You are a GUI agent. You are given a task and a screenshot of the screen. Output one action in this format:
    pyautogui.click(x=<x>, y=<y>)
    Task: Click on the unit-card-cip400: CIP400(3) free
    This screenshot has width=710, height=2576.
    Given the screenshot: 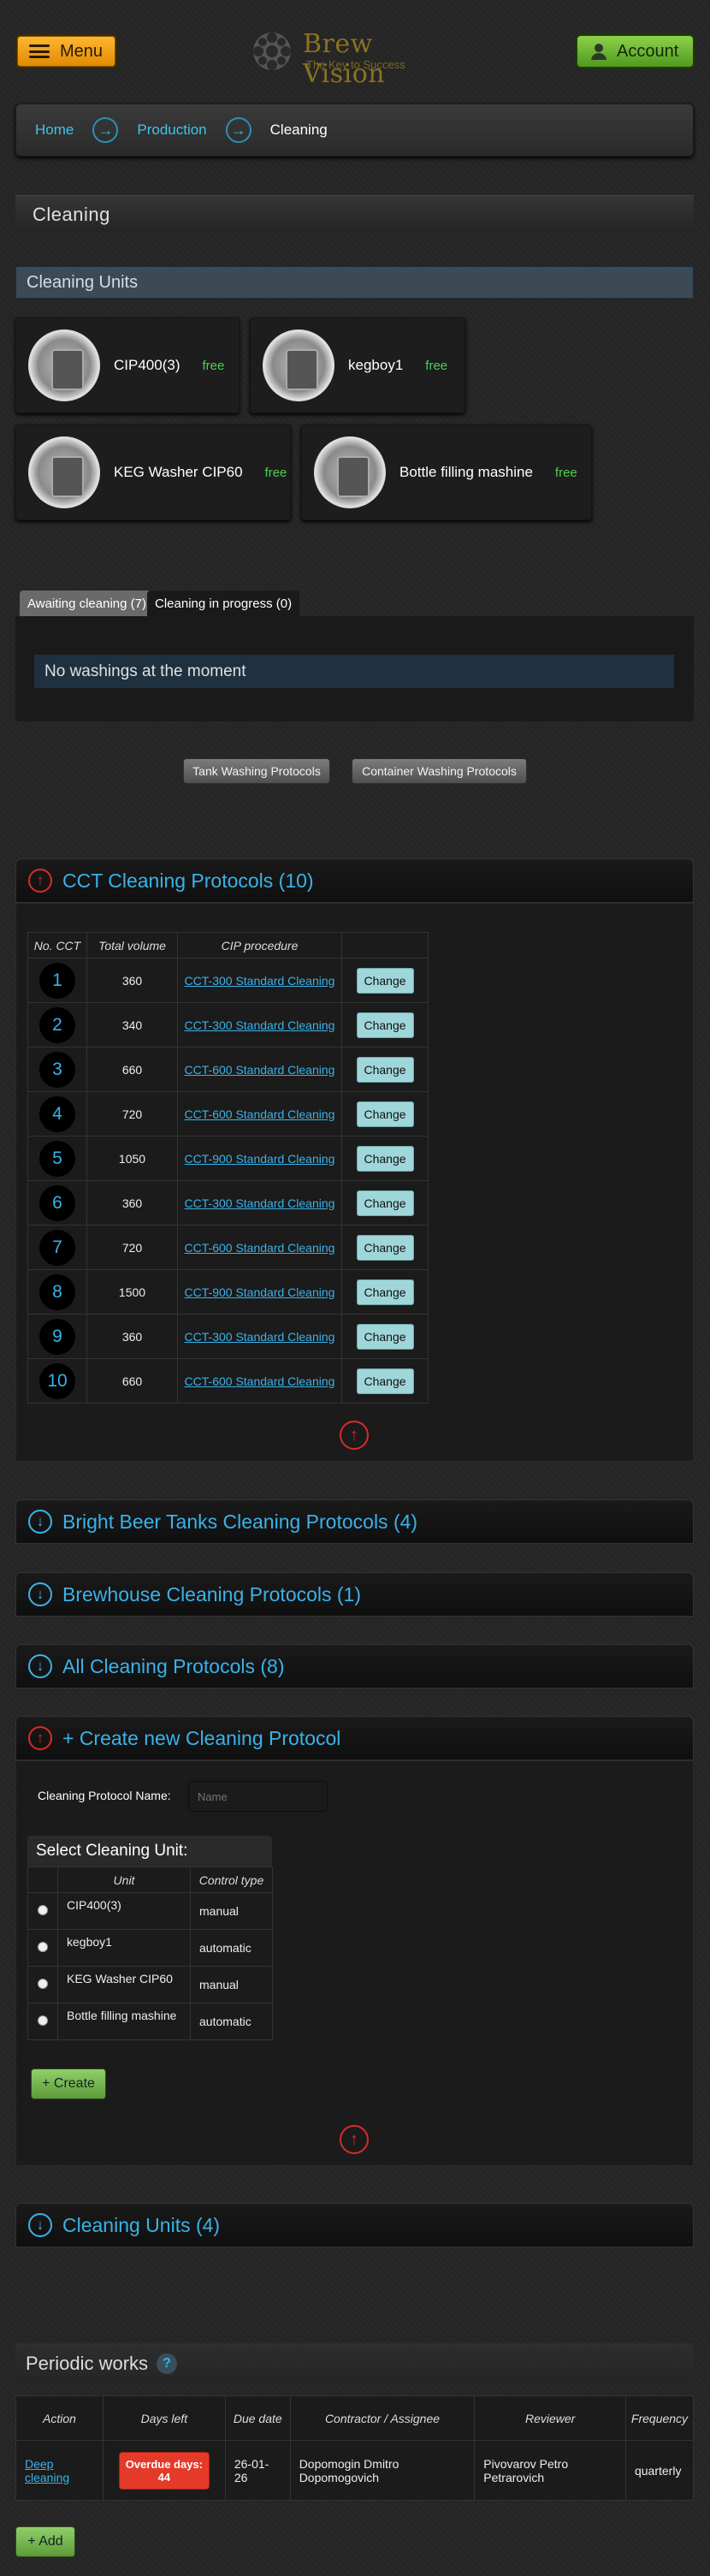 What is the action you would take?
    pyautogui.click(x=127, y=365)
    